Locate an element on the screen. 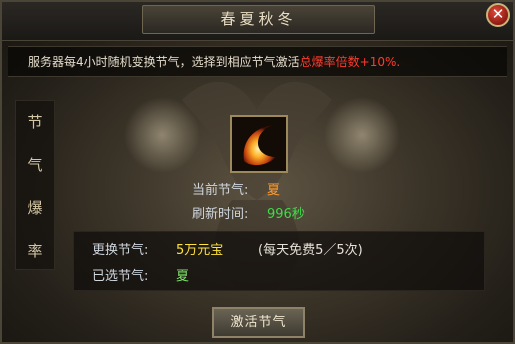  selected-season-label: 已选节气: is located at coordinates (120, 276).